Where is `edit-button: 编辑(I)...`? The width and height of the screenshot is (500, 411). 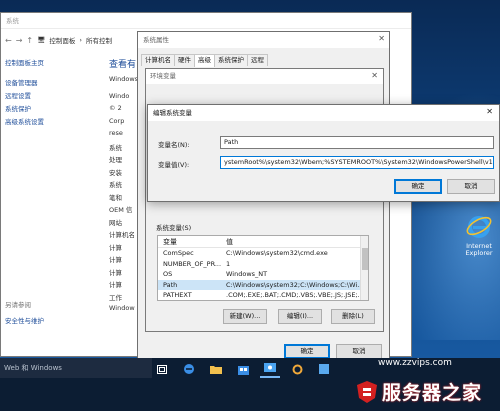
edit-button: 编辑(I)... is located at coordinates (300, 316).